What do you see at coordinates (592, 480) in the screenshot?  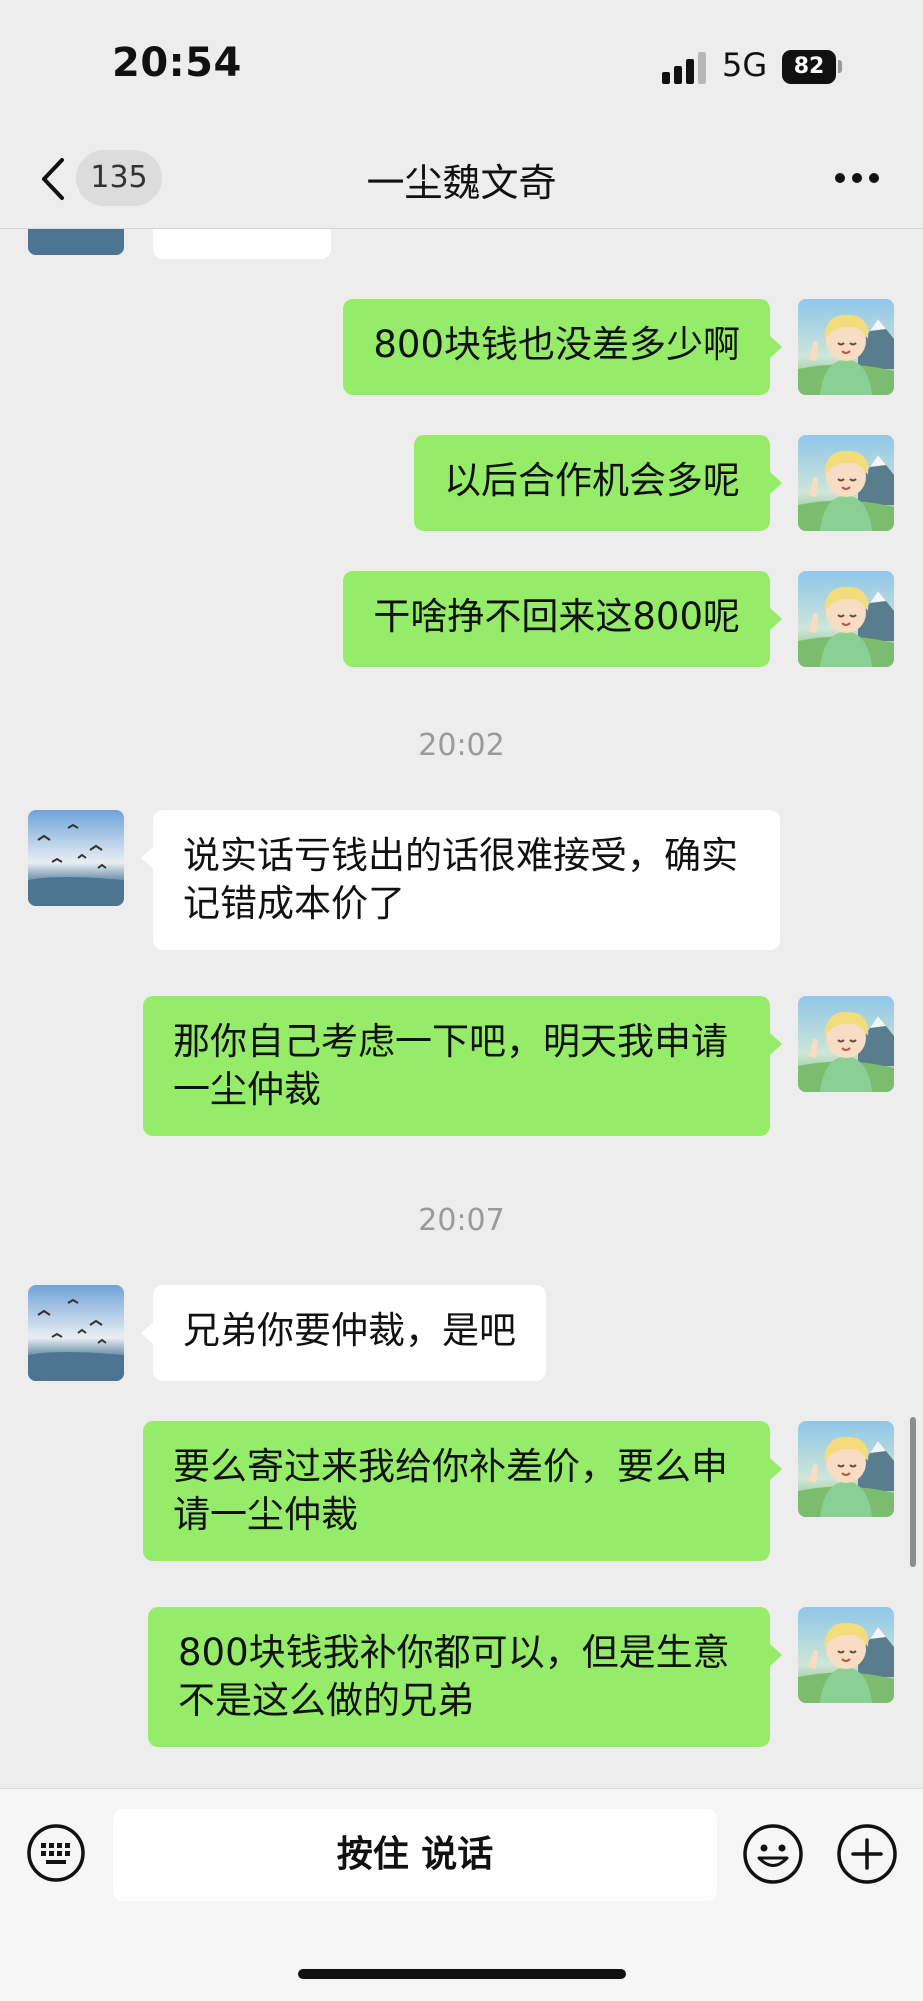 I see `message-text: 以后合作机会多呢` at bounding box center [592, 480].